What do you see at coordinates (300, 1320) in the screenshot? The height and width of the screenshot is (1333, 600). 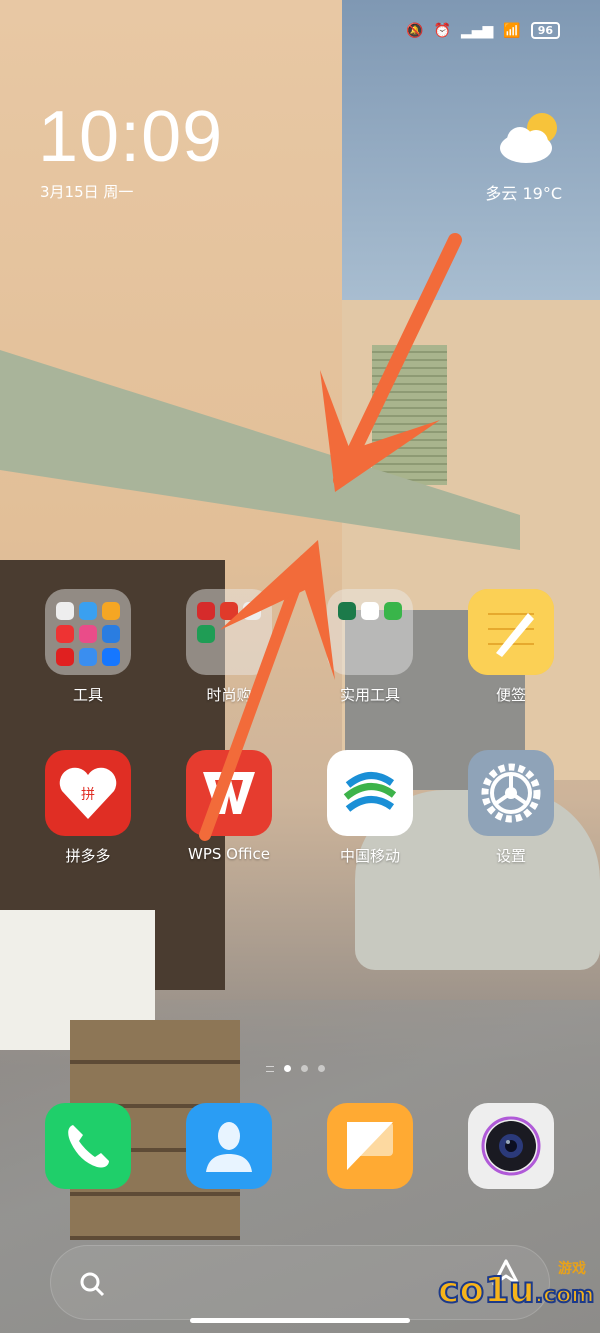 I see `home-indicator` at bounding box center [300, 1320].